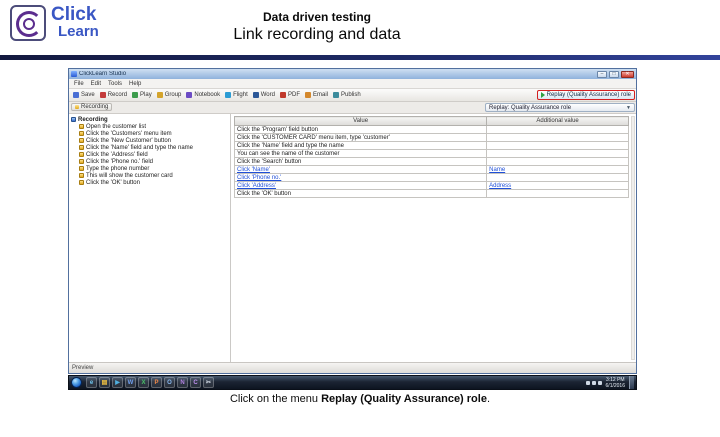 This screenshot has height=437, width=720. Describe the element at coordinates (153, 140) in the screenshot. I see `tree-item: Click the 'New Customer' button` at that location.